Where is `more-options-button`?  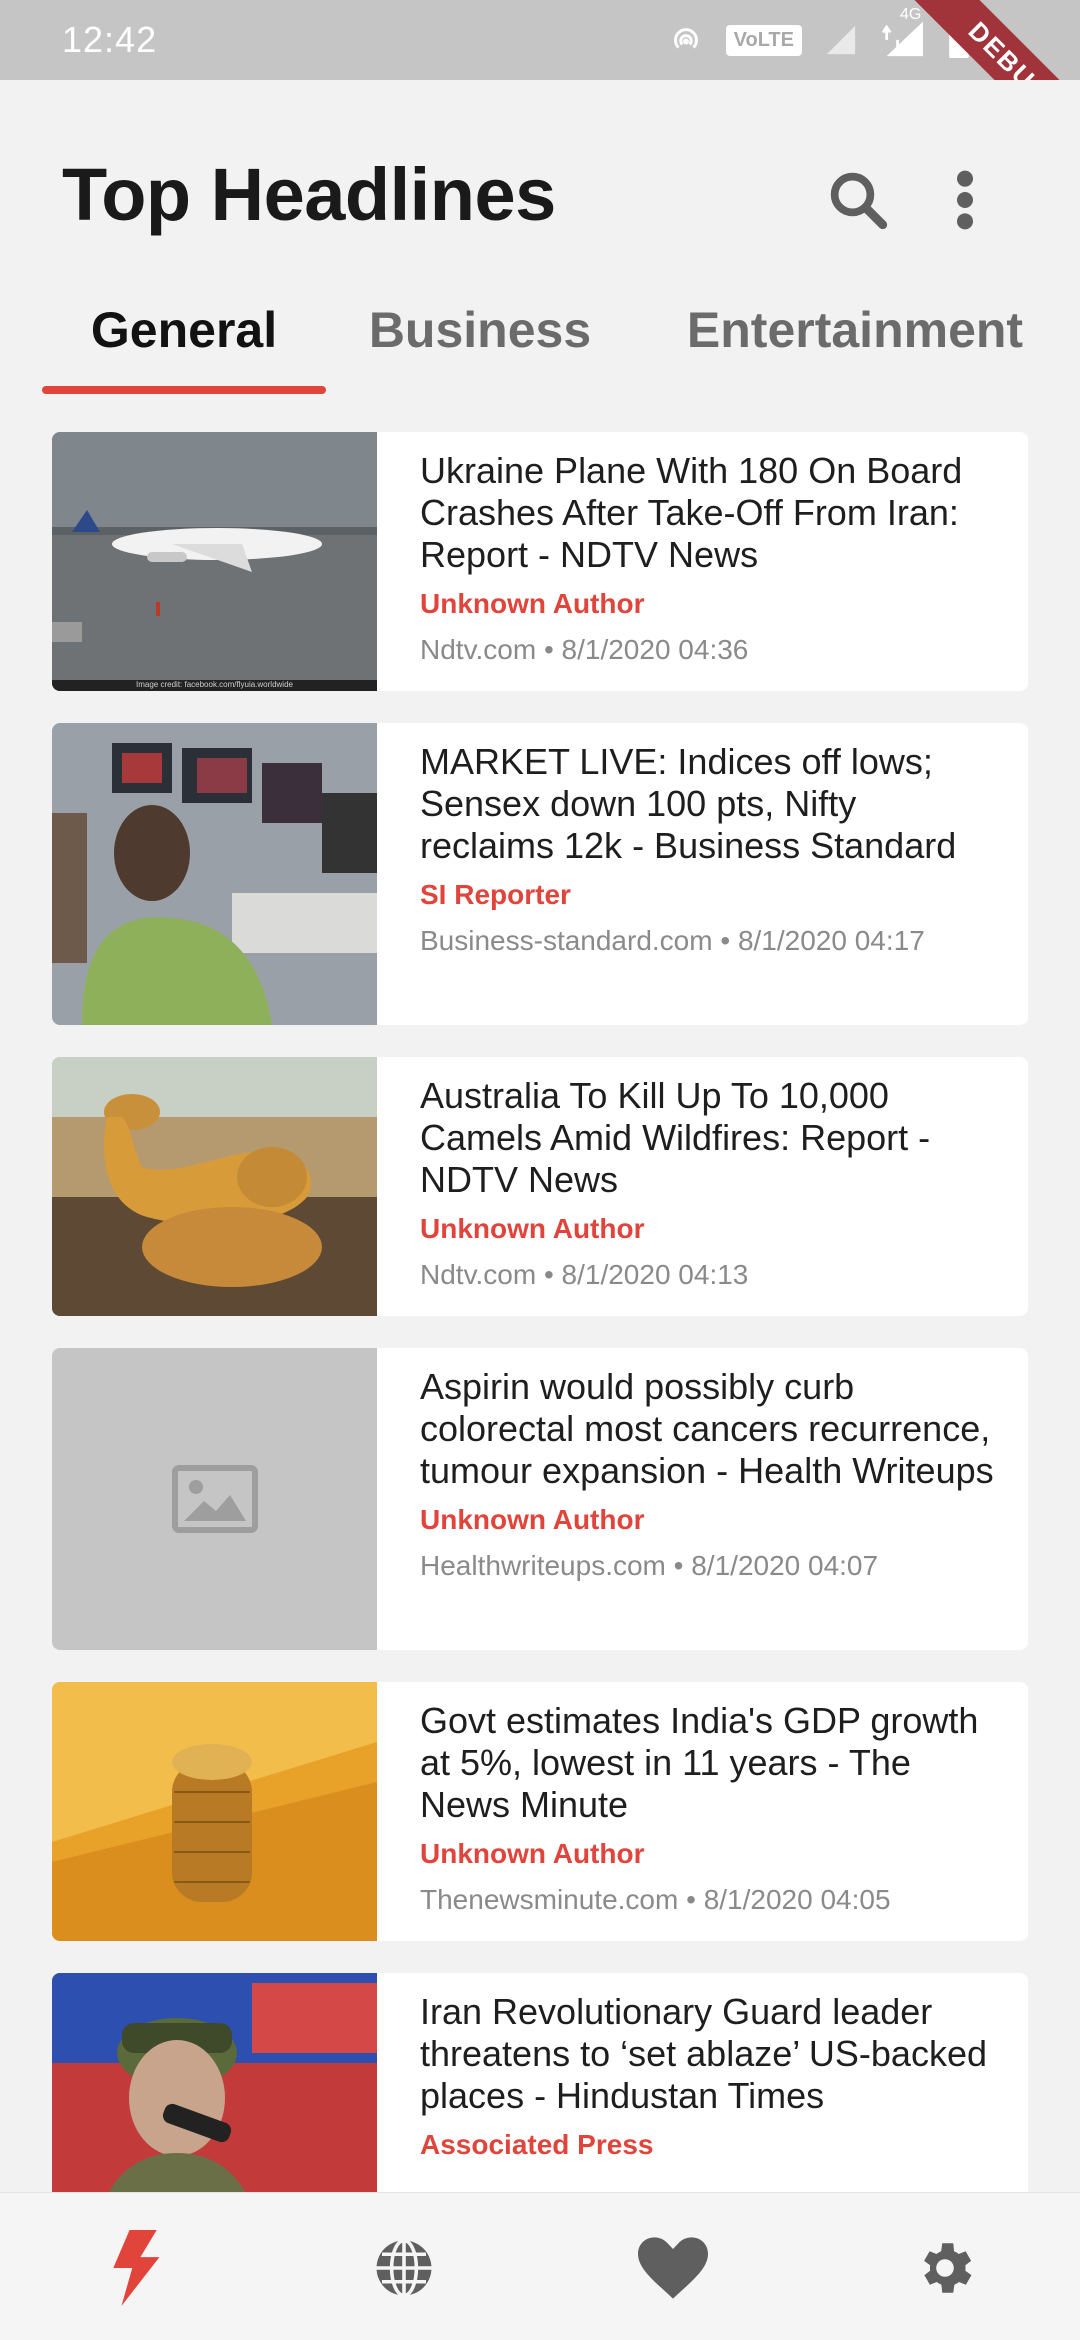
more-options-button is located at coordinates (965, 200).